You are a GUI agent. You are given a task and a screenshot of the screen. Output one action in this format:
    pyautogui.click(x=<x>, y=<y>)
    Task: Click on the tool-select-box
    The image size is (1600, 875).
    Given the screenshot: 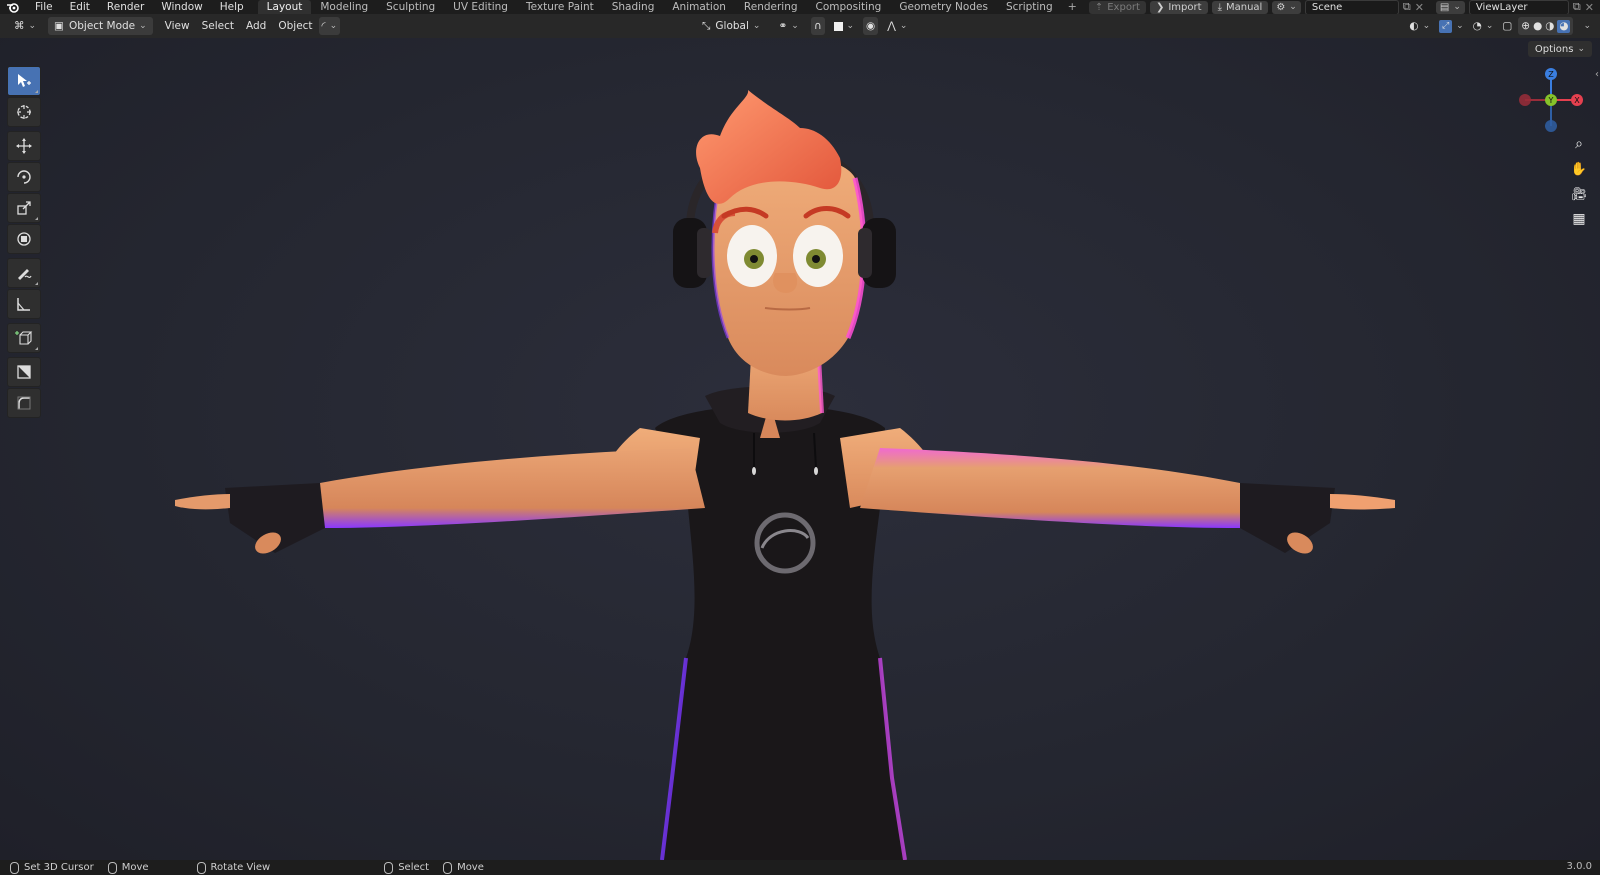 What is the action you would take?
    pyautogui.click(x=24, y=81)
    